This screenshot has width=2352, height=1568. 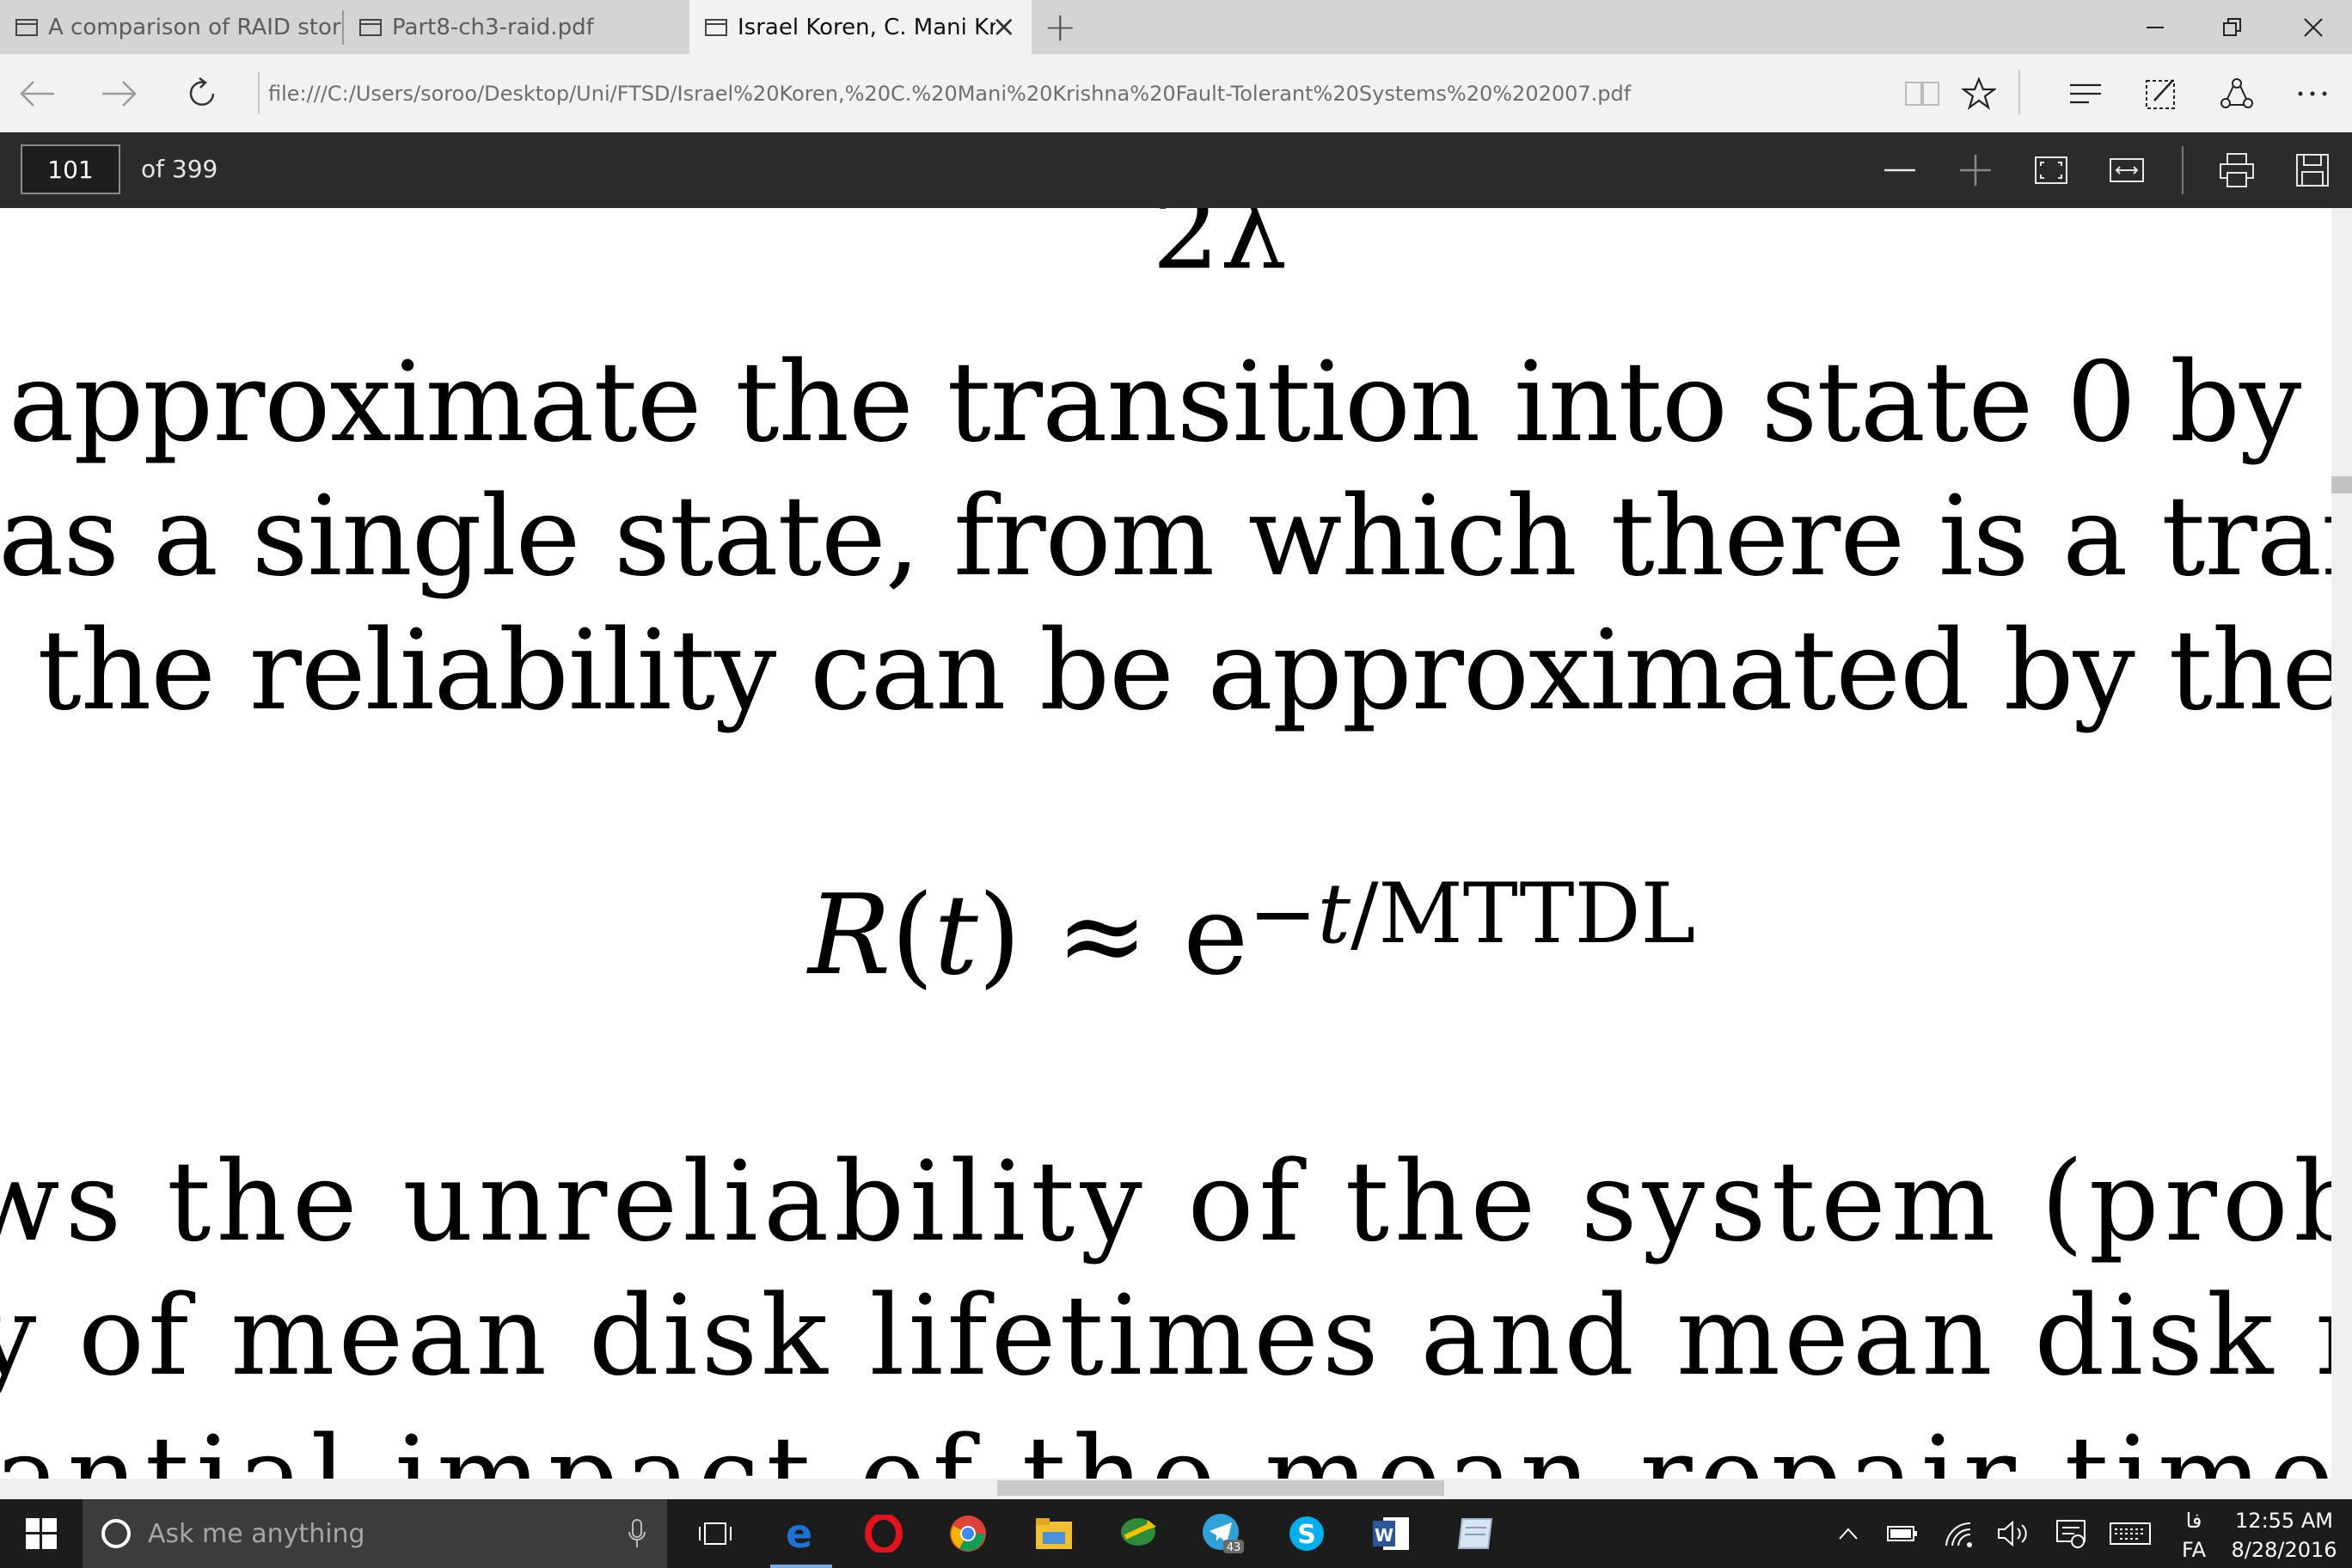 I want to click on forward-button, so click(x=118, y=93).